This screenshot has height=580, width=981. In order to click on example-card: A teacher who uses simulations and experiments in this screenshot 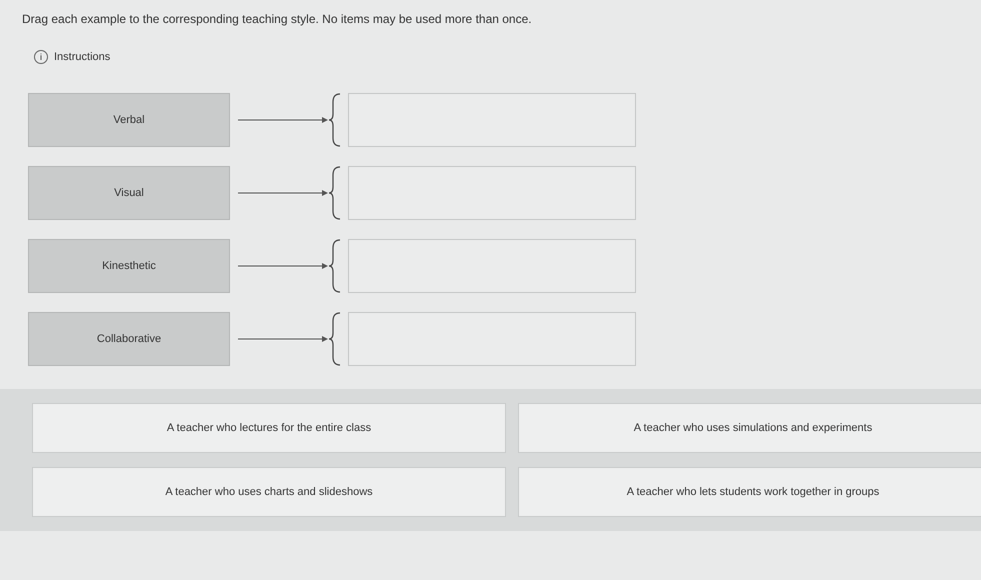, I will do `click(749, 428)`.